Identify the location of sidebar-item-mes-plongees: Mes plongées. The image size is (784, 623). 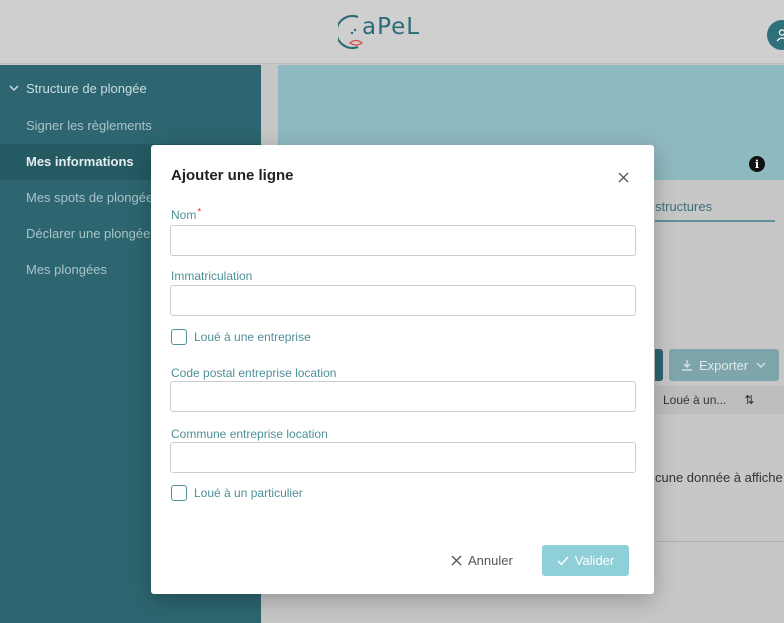
(66, 269).